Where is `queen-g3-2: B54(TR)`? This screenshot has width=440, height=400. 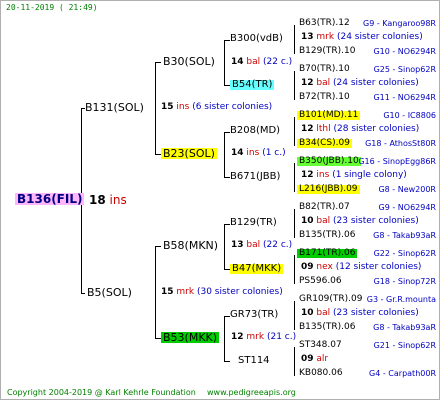 queen-g3-2: B54(TR) is located at coordinates (252, 85).